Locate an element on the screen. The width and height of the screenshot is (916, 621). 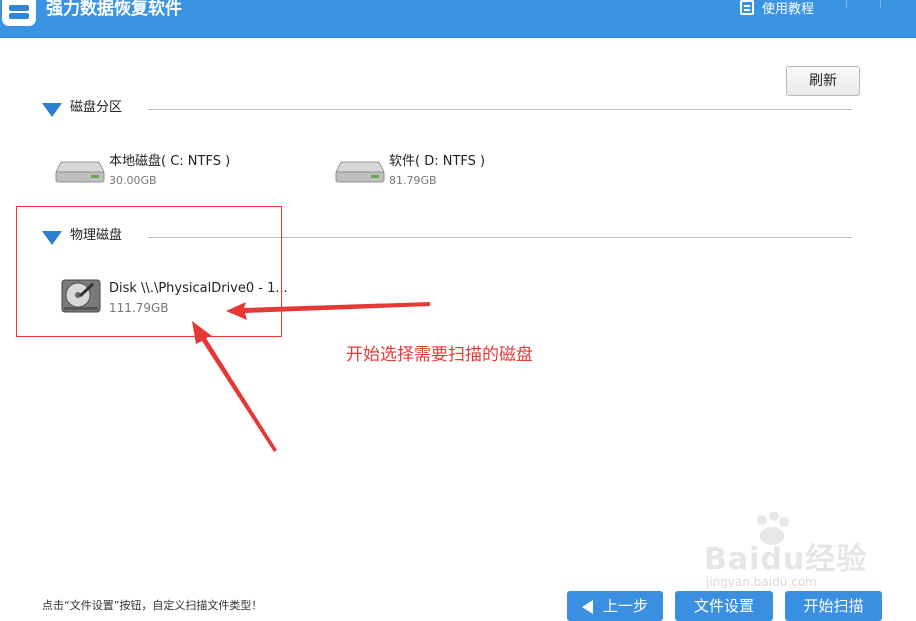
watermark-logo: Baidu经验 is located at coordinates (786, 559).